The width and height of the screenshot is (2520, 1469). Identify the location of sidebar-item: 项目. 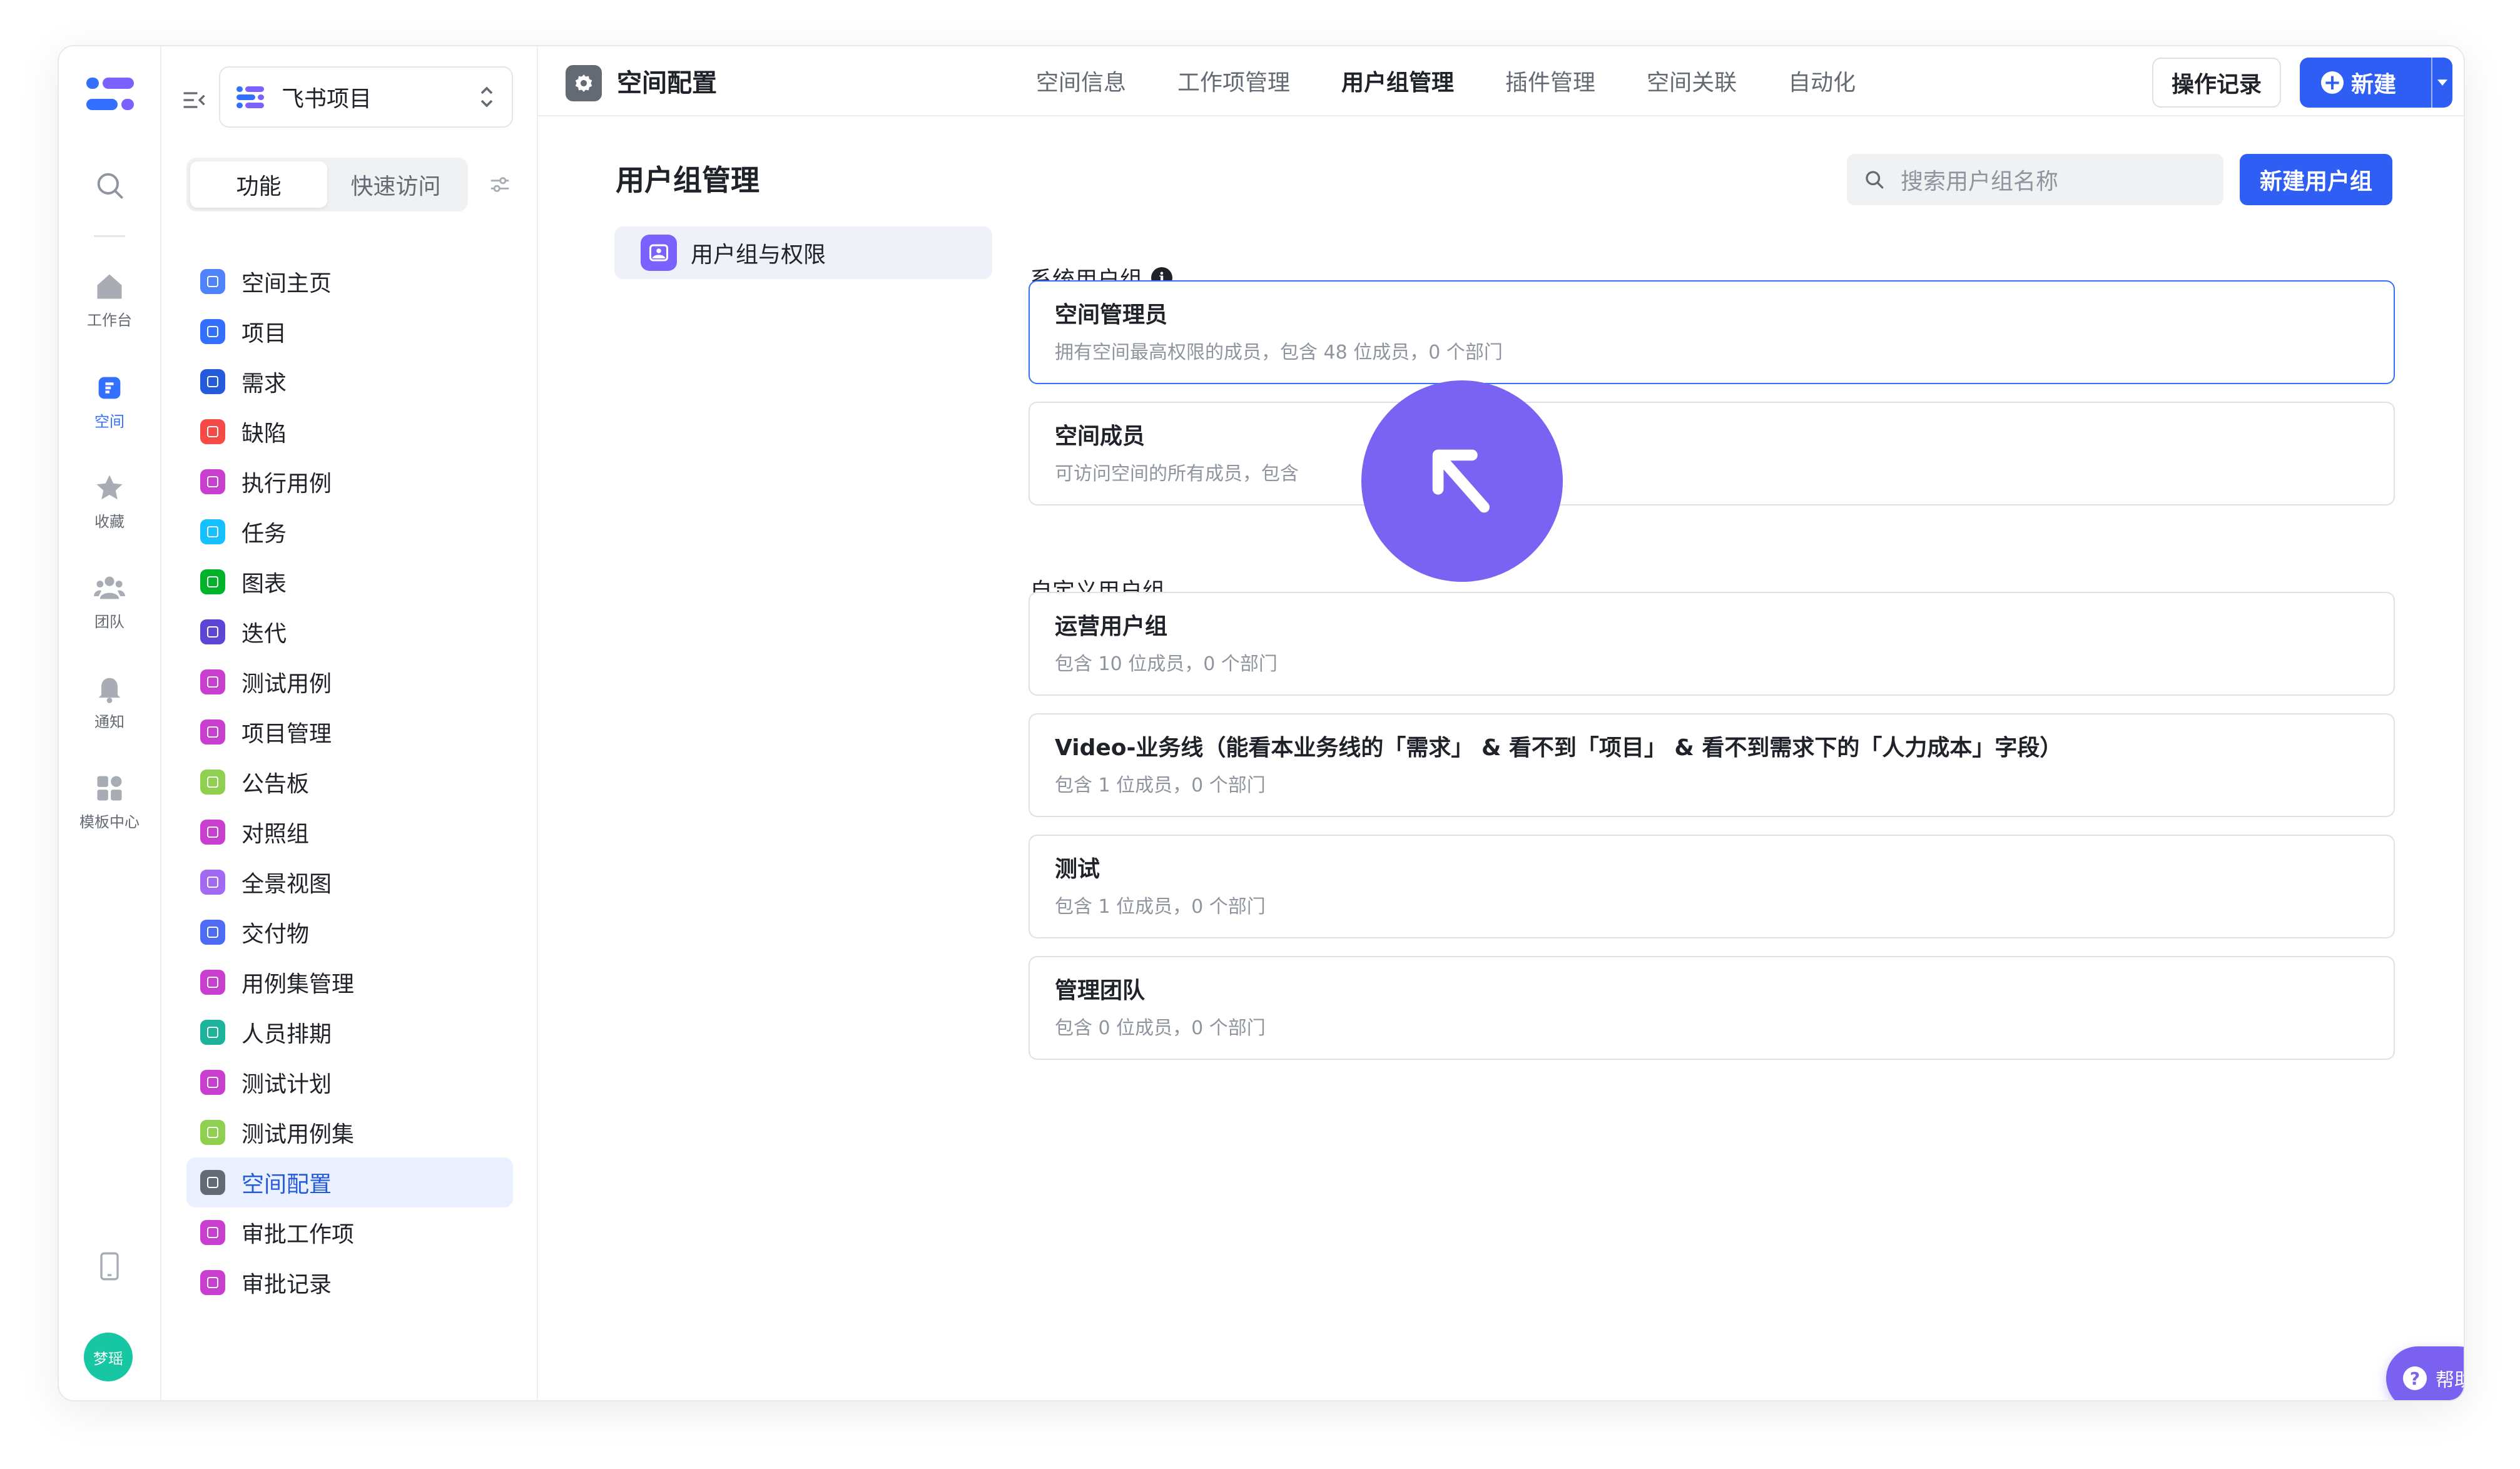
(350, 332).